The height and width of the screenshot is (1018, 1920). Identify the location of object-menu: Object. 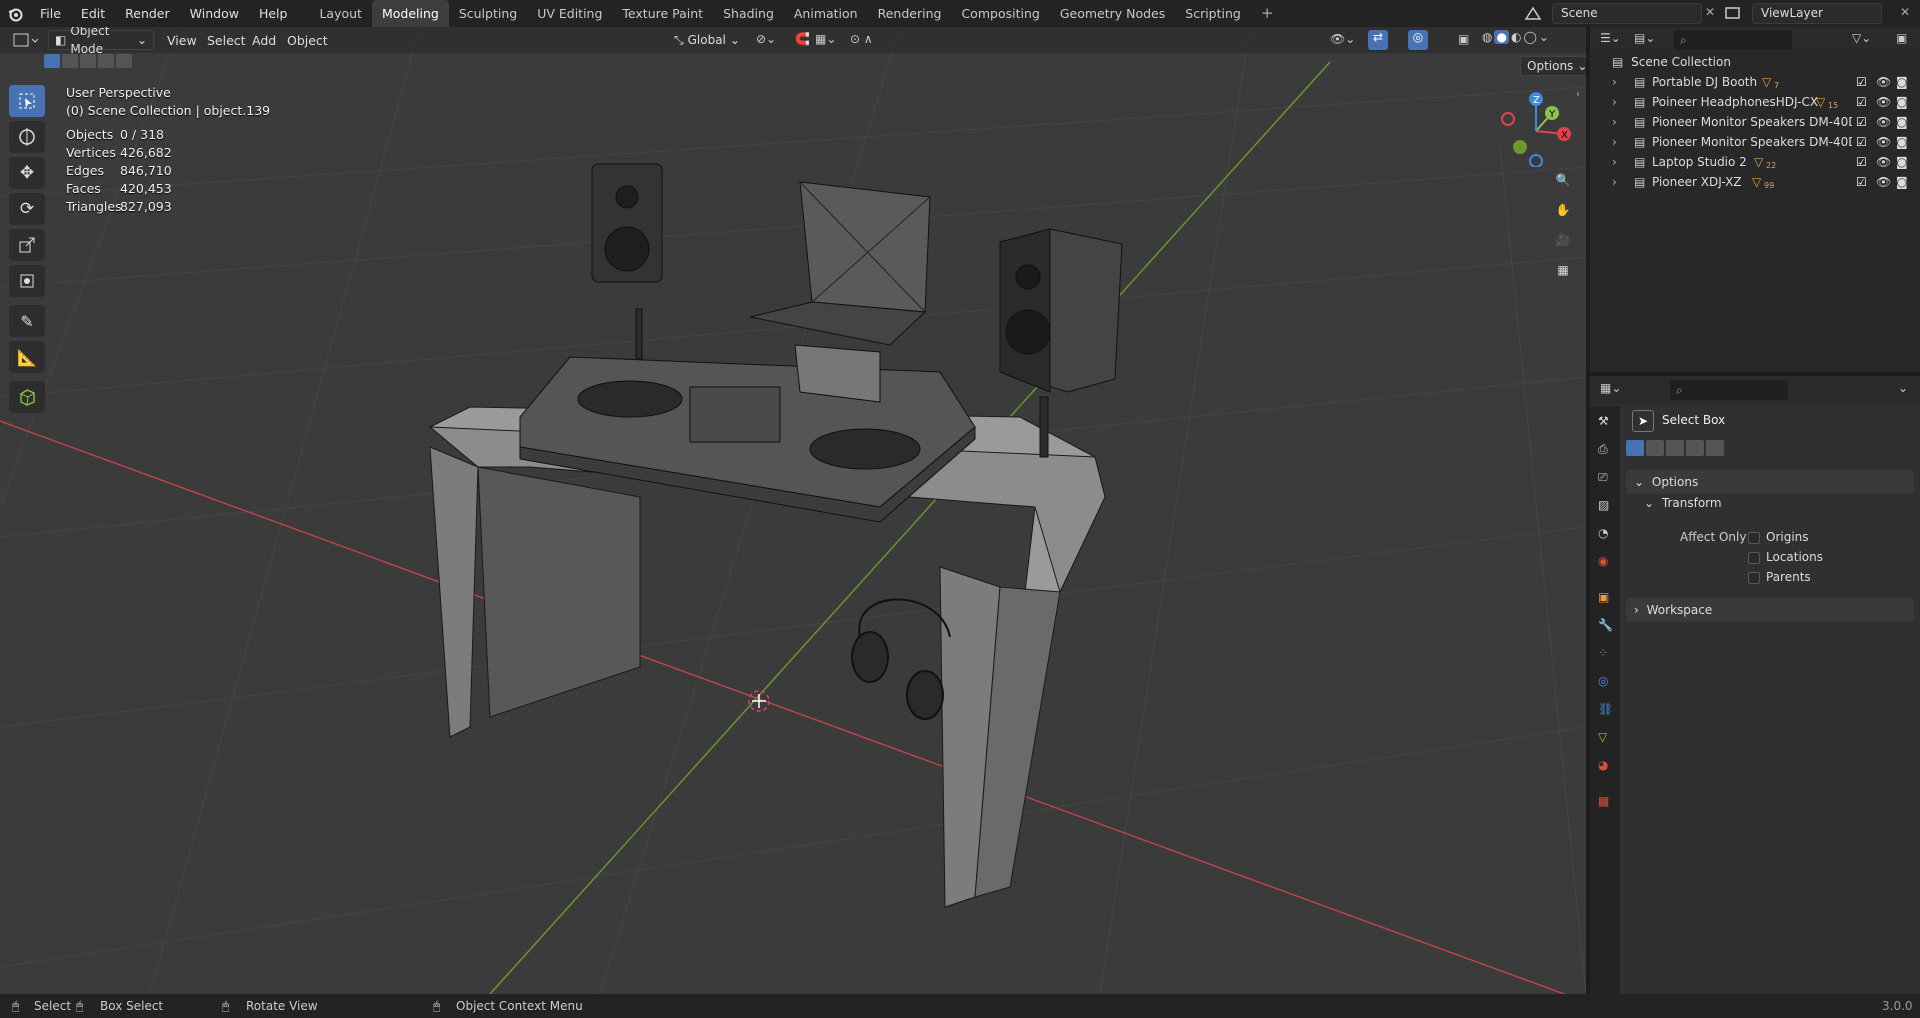
(307, 40).